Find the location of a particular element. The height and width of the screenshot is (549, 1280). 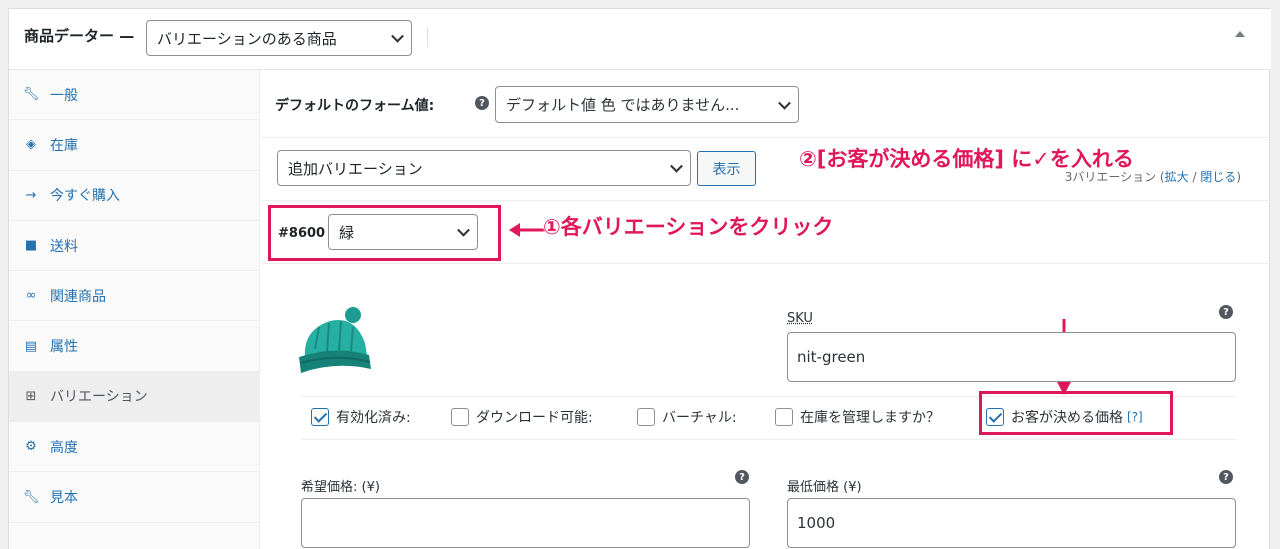

product-data-header: 商品データー — バリエーションのある商品 is located at coordinates (640, 39).